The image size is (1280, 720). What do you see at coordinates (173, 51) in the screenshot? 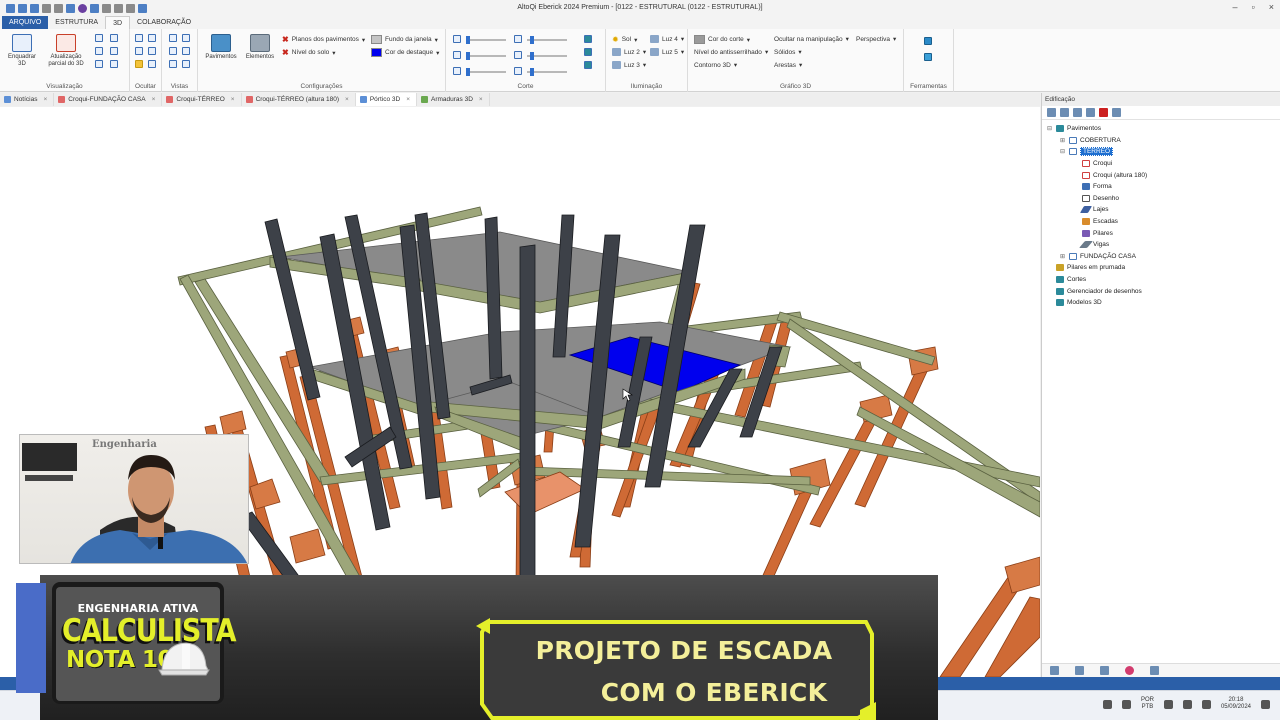
I see `view-side-icon` at bounding box center [173, 51].